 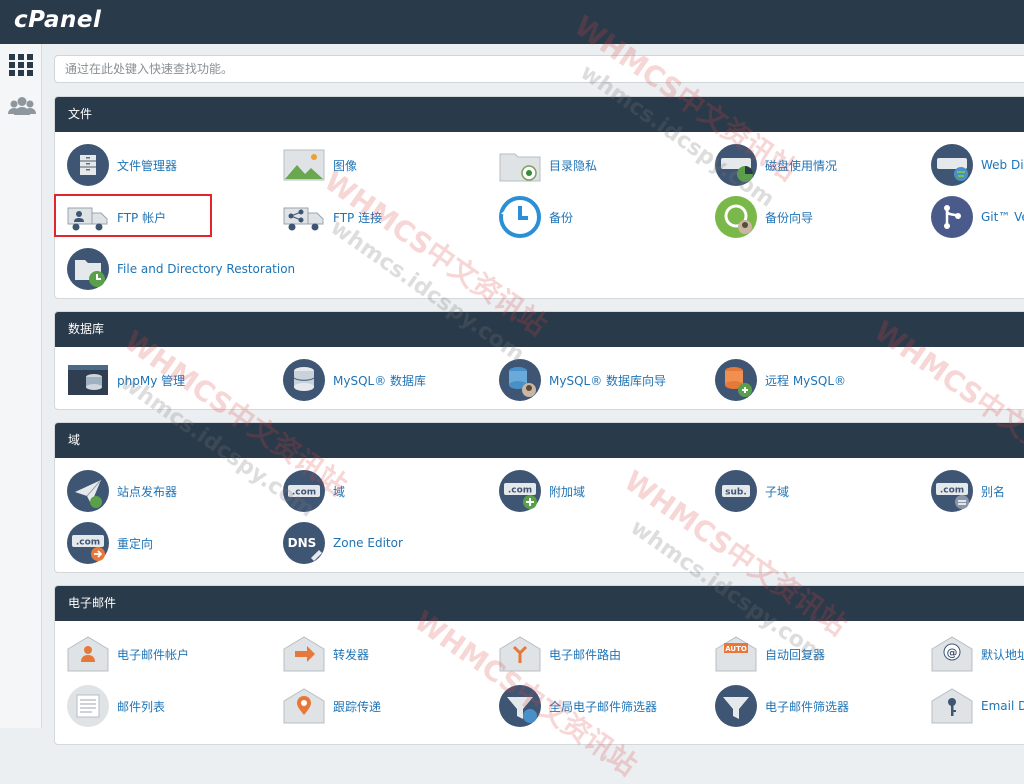 What do you see at coordinates (304, 380) in the screenshot?
I see `mysql-databases-icon` at bounding box center [304, 380].